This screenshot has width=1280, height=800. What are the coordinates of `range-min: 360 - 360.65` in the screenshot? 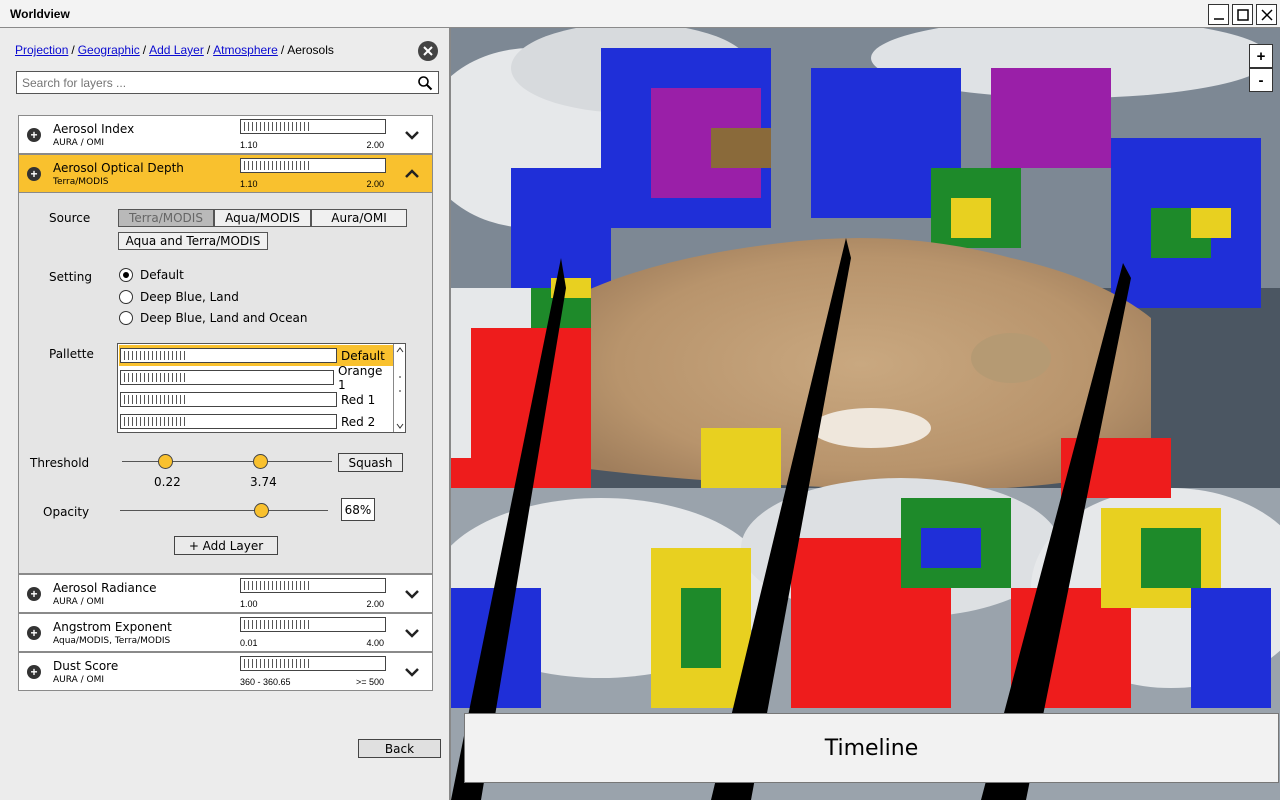 It's located at (265, 682).